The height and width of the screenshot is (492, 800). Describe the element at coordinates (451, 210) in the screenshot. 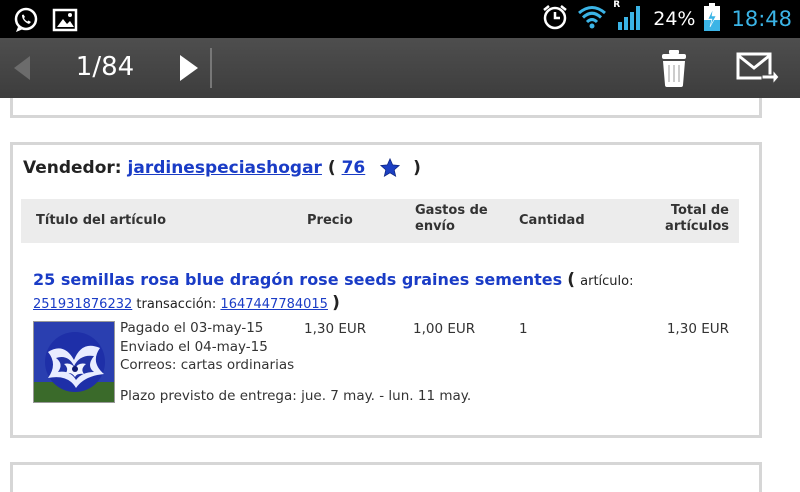

I see `header-shipping-line1: Gastos de` at that location.